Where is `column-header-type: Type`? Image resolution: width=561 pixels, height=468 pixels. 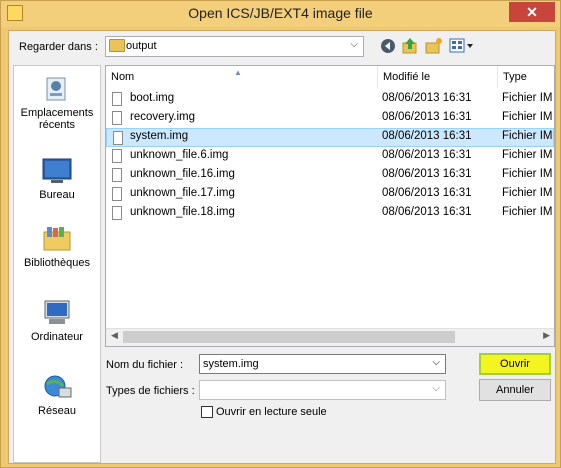 column-header-type: Type is located at coordinates (526, 77).